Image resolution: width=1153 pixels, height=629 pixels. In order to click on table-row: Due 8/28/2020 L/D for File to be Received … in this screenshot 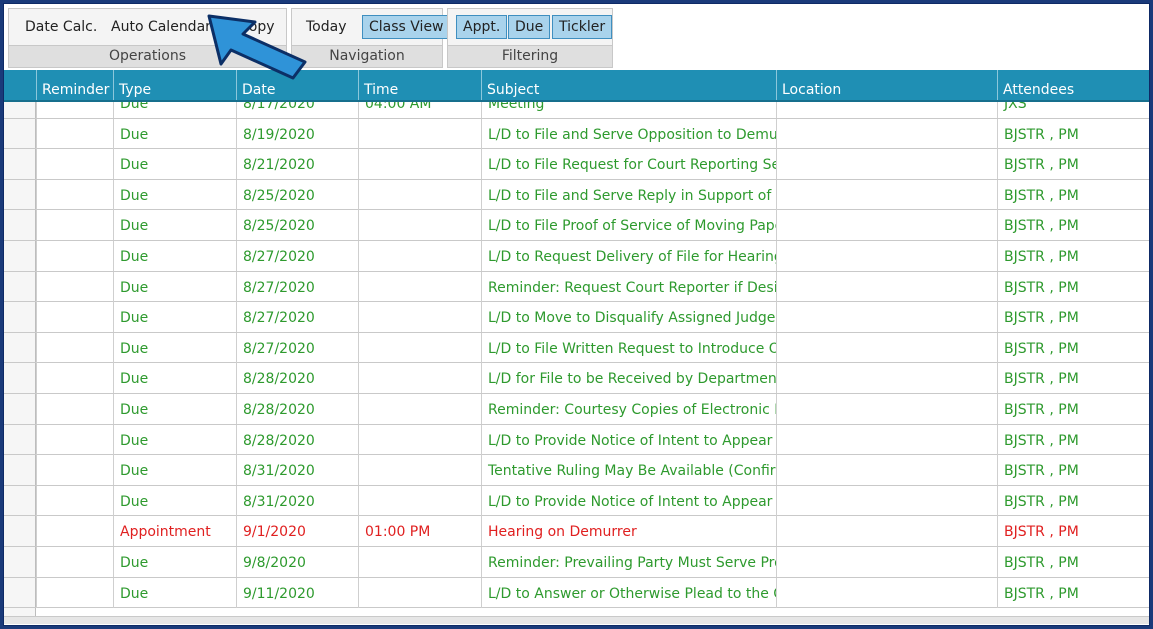, I will do `click(576, 378)`.